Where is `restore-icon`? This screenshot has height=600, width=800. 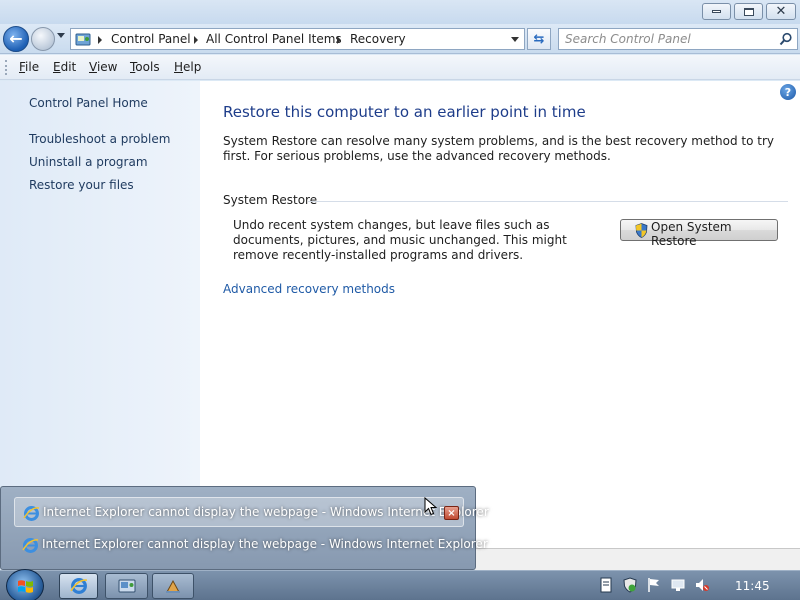 restore-icon is located at coordinates (748, 11).